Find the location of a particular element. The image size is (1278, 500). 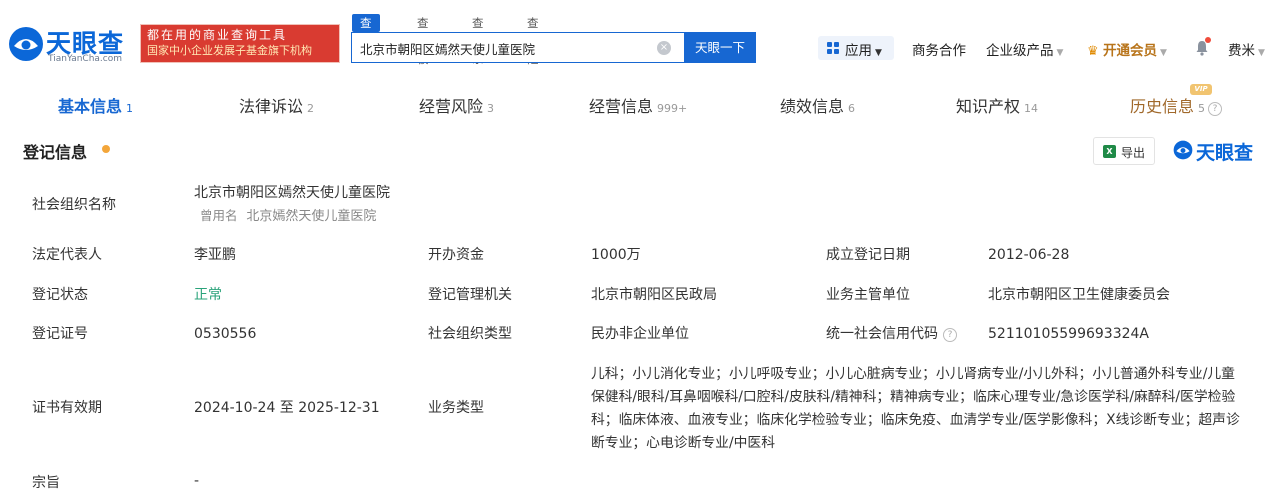

export-button: X 导出 is located at coordinates (1124, 151).